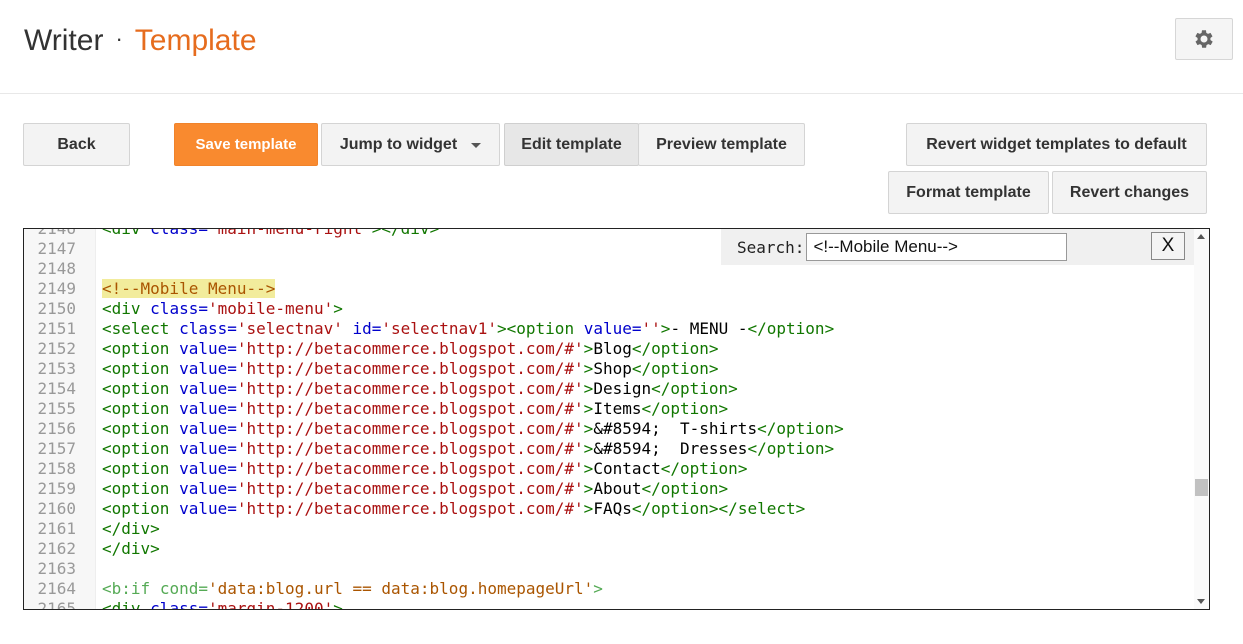  Describe the element at coordinates (571, 144) in the screenshot. I see `edit-template-button: Edit template` at that location.